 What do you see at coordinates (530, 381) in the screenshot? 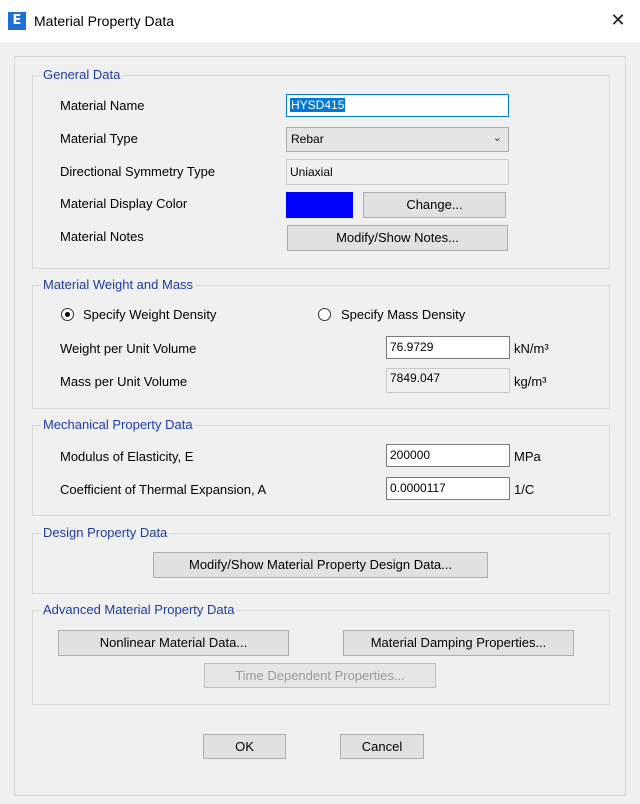
I see `mass-unit: kg/m³` at bounding box center [530, 381].